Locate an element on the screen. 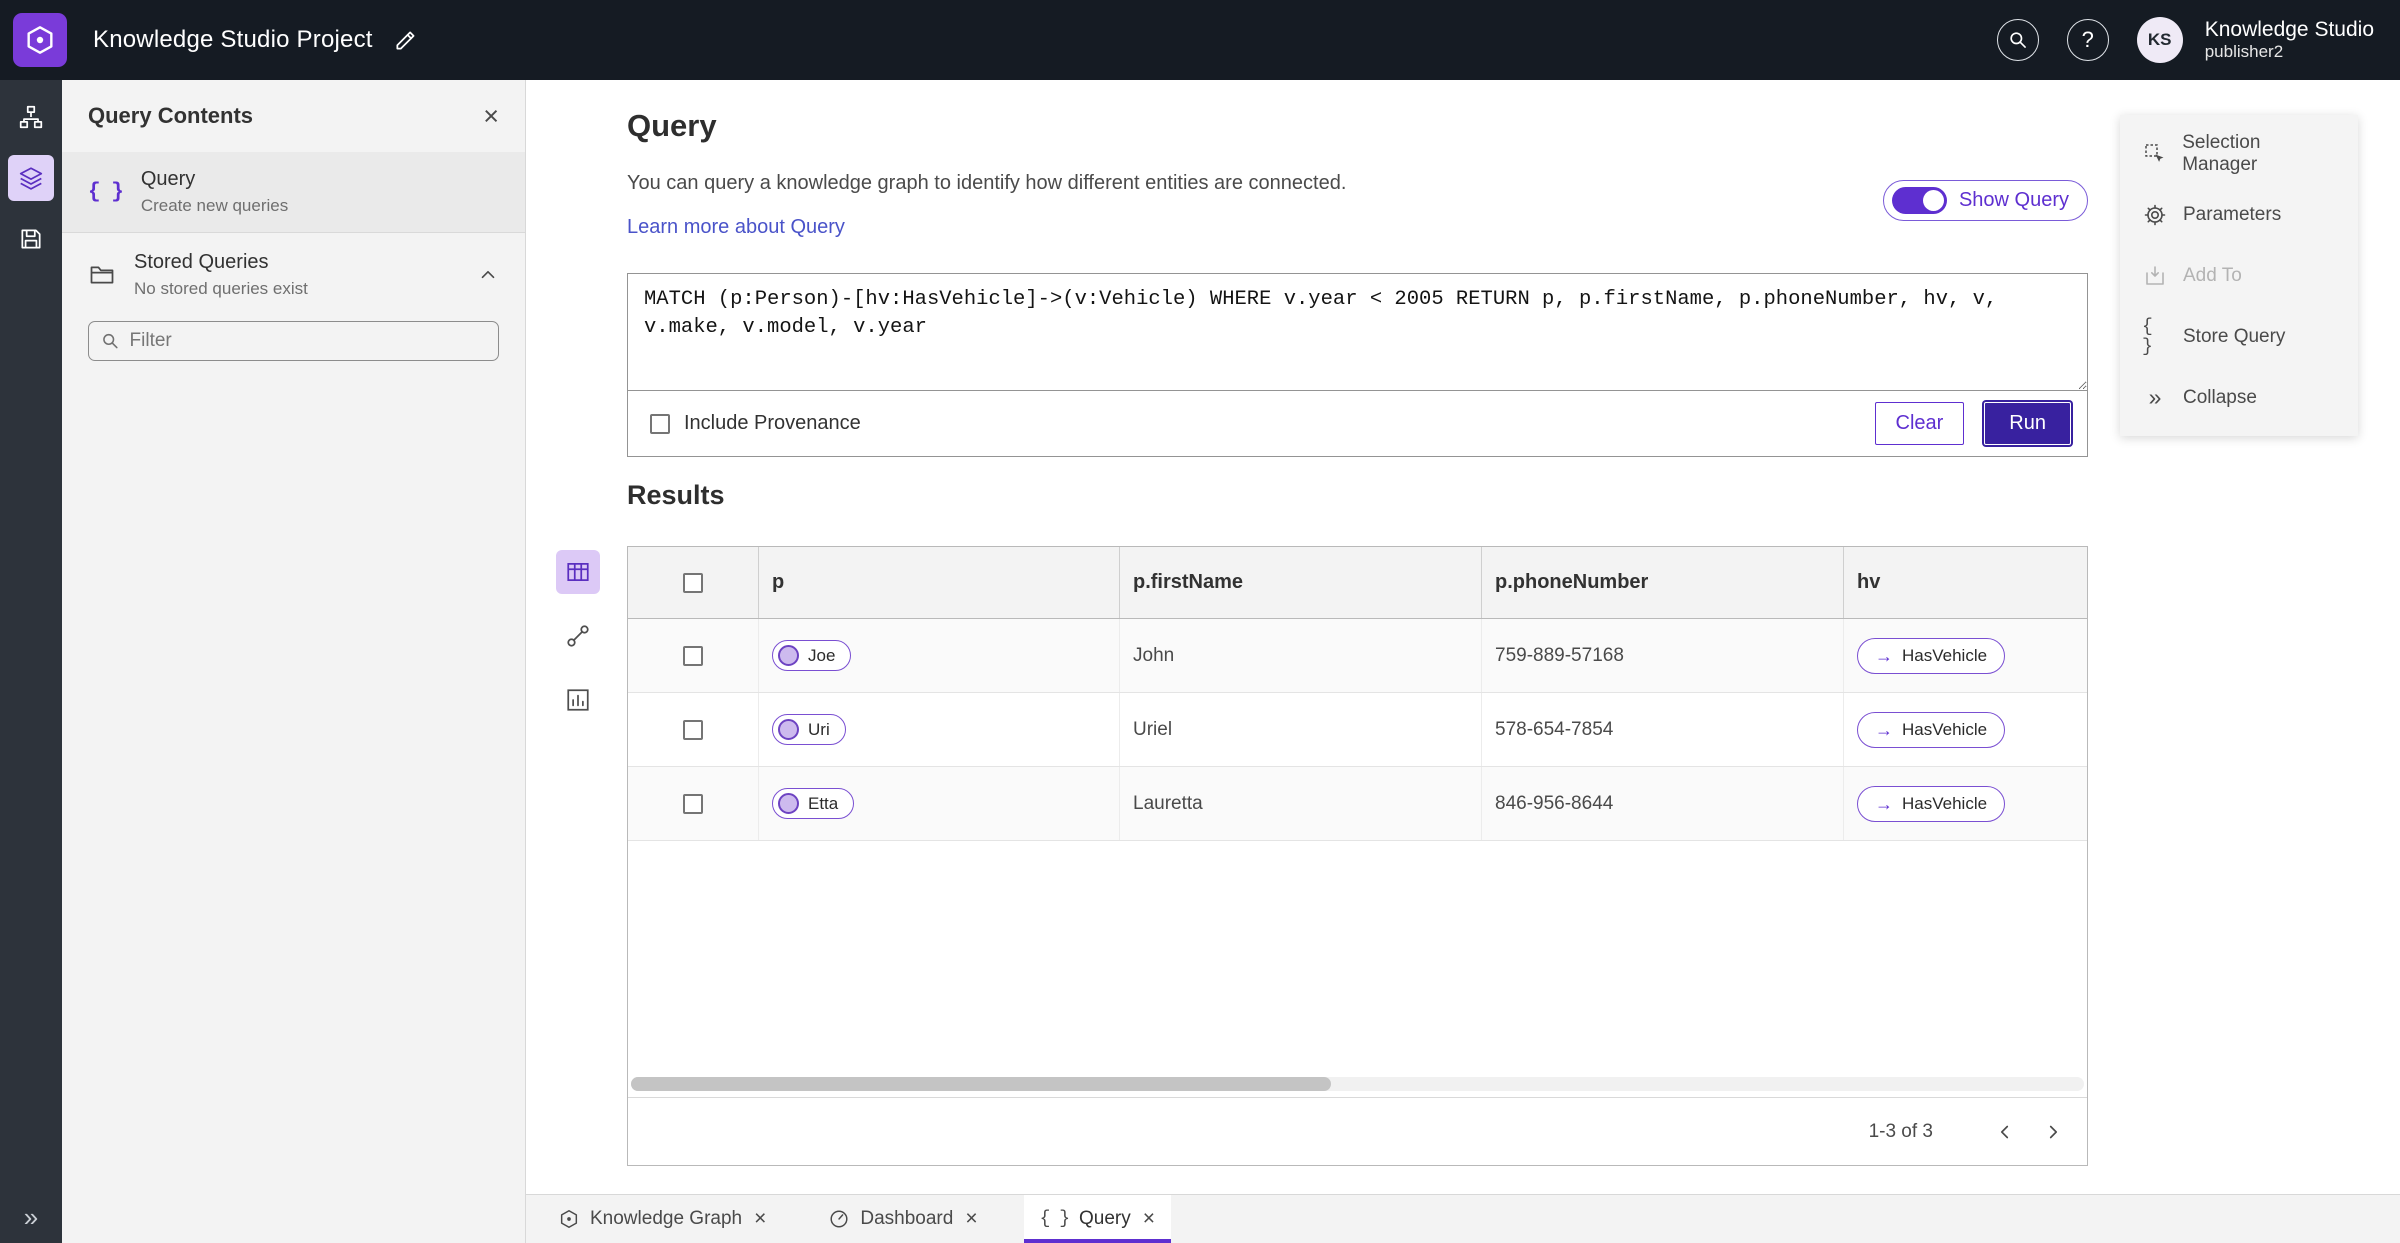 Image resolution: width=2400 pixels, height=1243 pixels. rail-save-button is located at coordinates (31, 239).